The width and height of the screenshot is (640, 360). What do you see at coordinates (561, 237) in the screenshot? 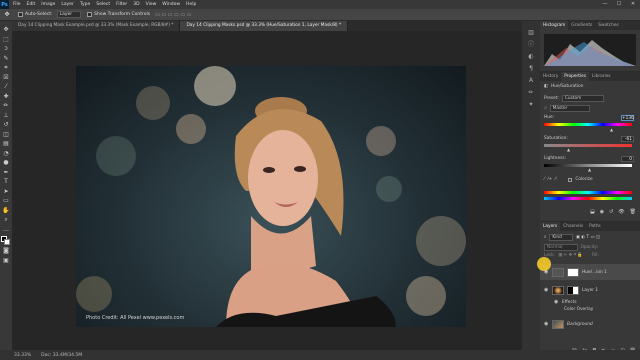
I see `kind-dropdown: Kind` at bounding box center [561, 237].